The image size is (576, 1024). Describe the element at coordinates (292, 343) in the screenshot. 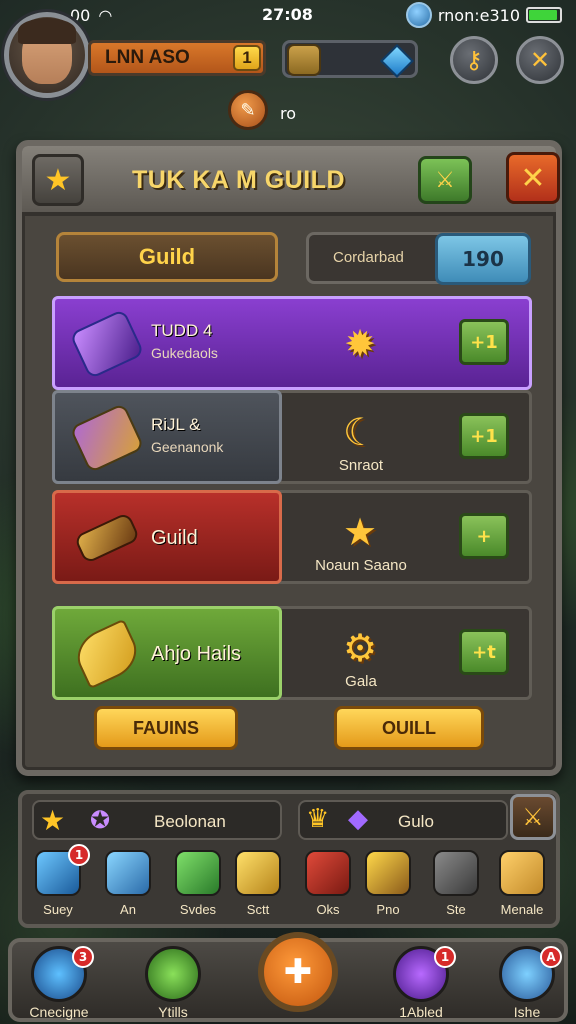

I see `guild-row: TUDD 4 Gukedaols ✹ +1` at that location.